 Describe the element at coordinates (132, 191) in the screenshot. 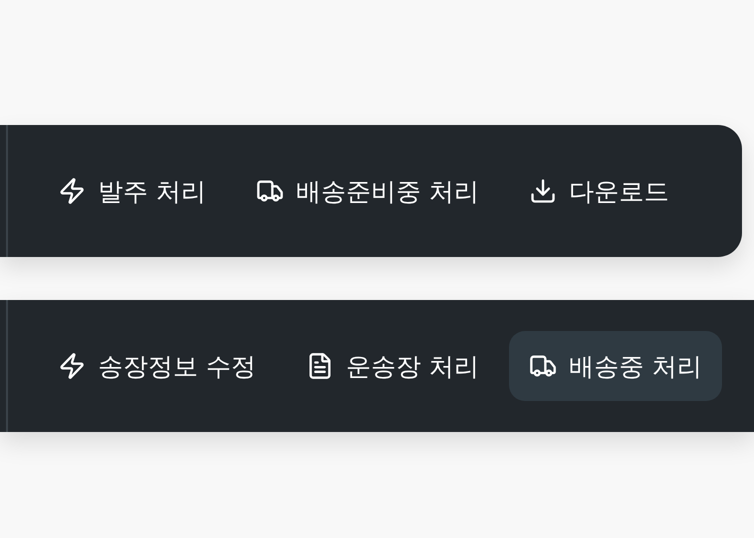

I see `toolbar-button: 발주 처리` at that location.